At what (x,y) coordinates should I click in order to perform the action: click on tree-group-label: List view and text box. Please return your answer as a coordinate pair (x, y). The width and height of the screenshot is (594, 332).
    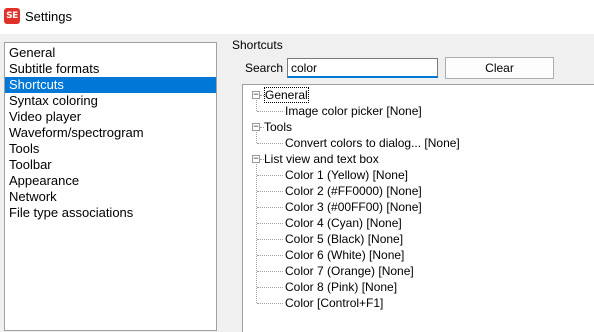
    Looking at the image, I should click on (321, 159).